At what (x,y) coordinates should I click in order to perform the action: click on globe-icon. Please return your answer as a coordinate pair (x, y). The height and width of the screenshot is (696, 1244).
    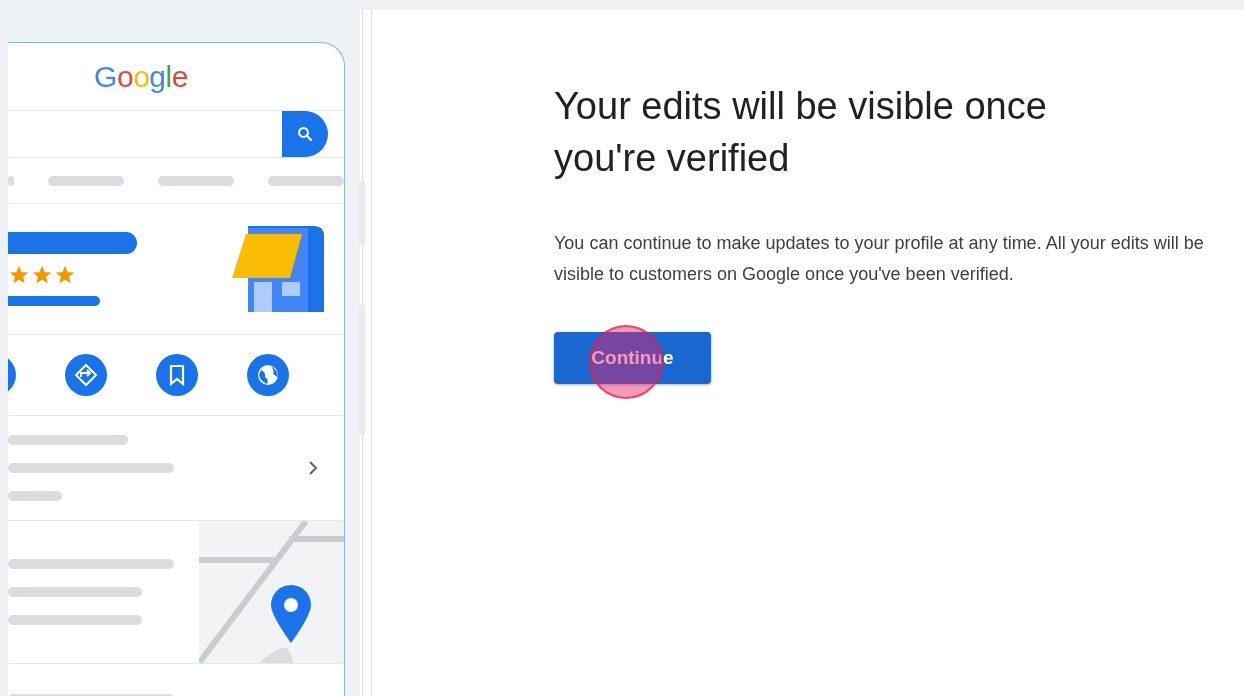
    Looking at the image, I should click on (268, 375).